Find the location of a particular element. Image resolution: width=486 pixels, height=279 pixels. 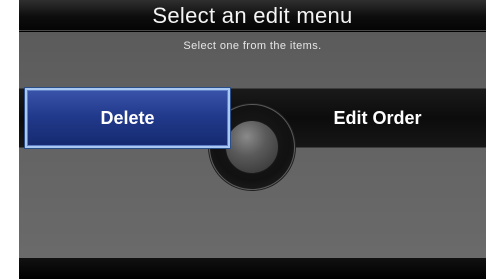

title-bar: Select an edit menu is located at coordinates (252, 15).